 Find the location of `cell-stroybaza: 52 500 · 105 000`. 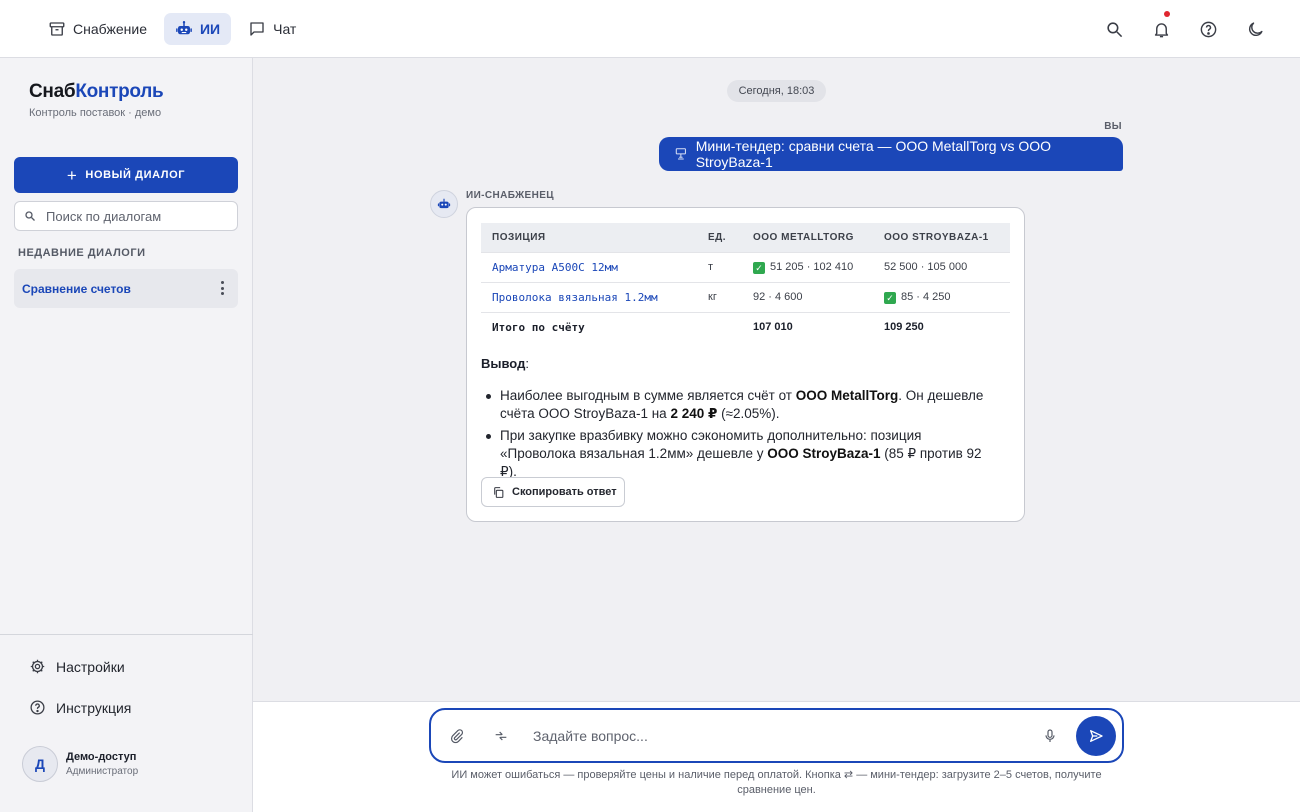

cell-stroybaza: 52 500 · 105 000 is located at coordinates (941, 266).